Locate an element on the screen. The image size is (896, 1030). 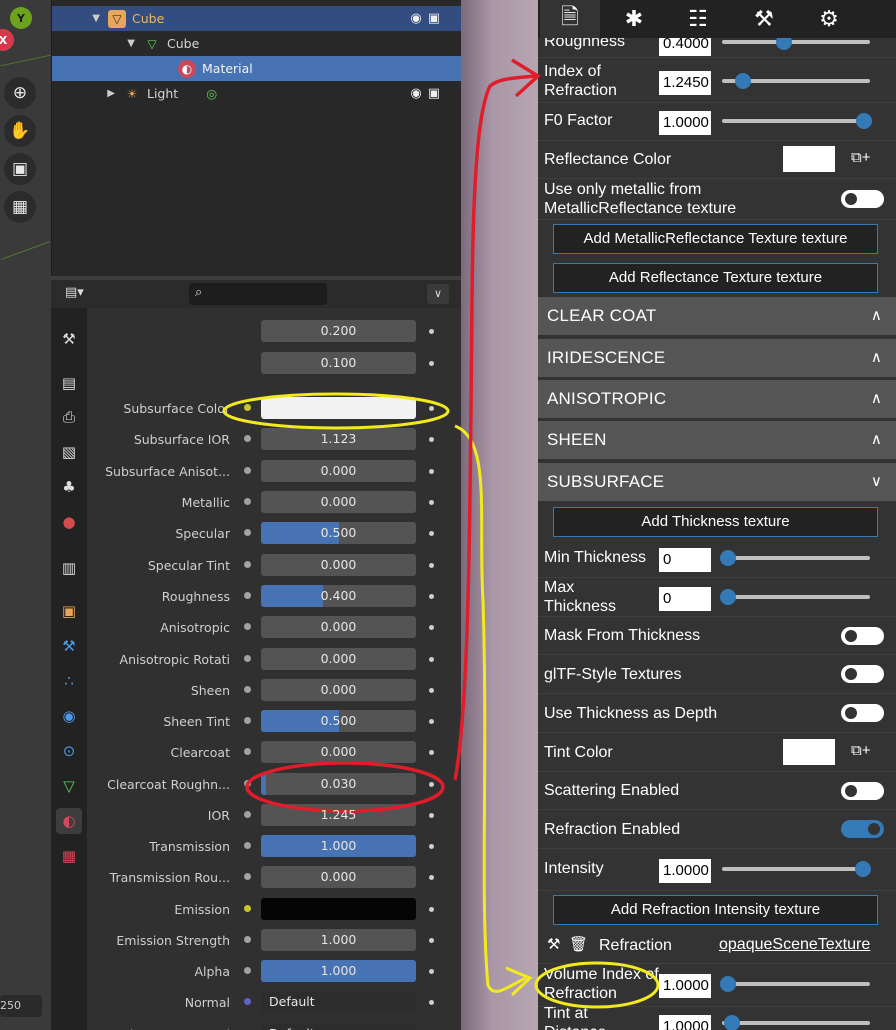
mask-from-thickness-toggle is located at coordinates (862, 636).